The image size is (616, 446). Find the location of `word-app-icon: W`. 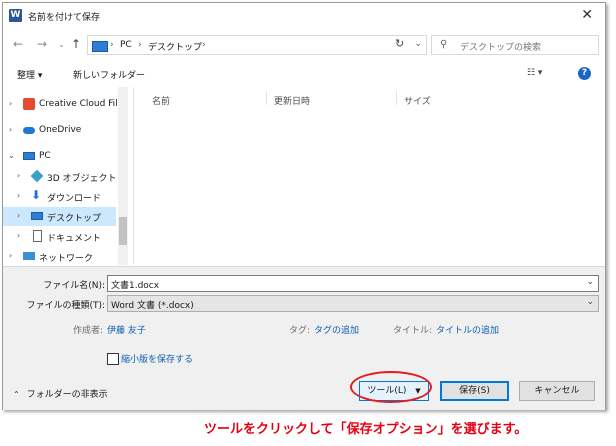

word-app-icon: W is located at coordinates (15, 15).